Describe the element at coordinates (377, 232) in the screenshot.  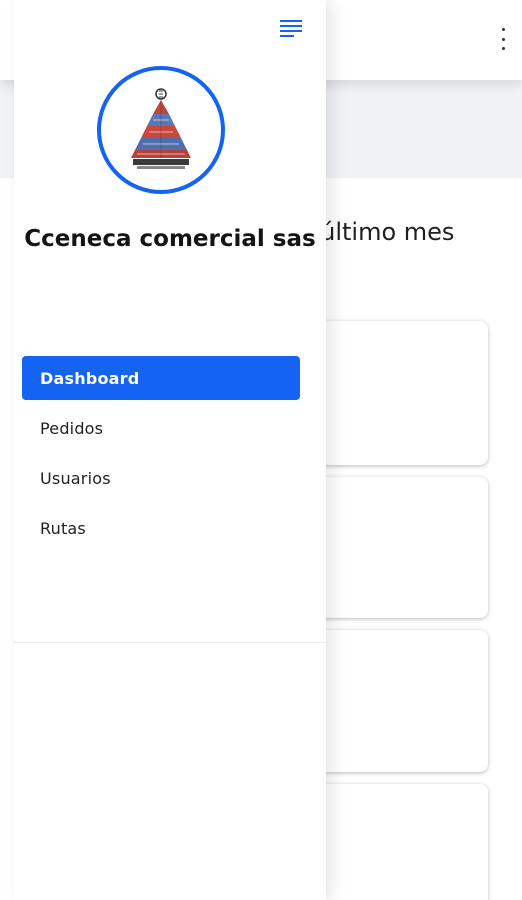
I see `section-title: s último mes` at that location.